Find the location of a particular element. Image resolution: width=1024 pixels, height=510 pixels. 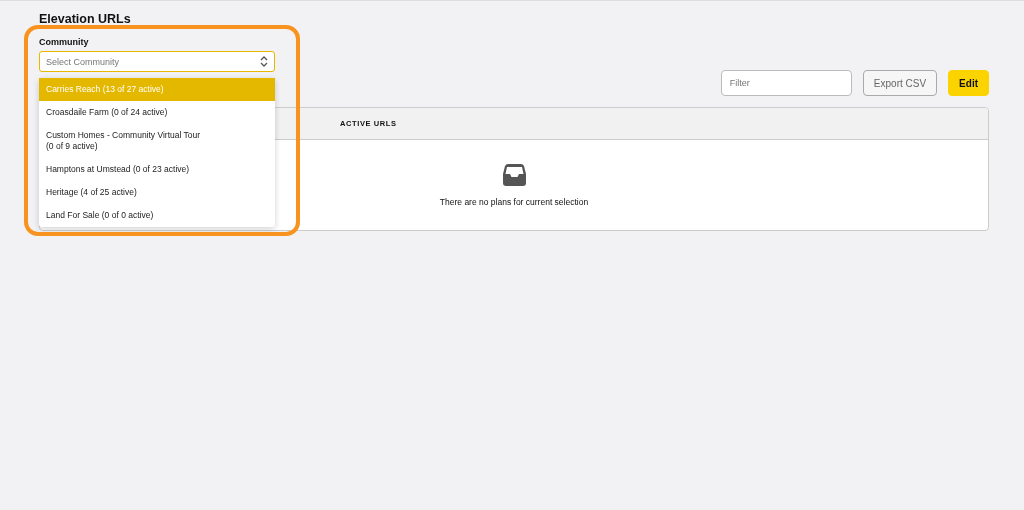

dropdown-option: Heritage (4 of 25 active) is located at coordinates (157, 192).